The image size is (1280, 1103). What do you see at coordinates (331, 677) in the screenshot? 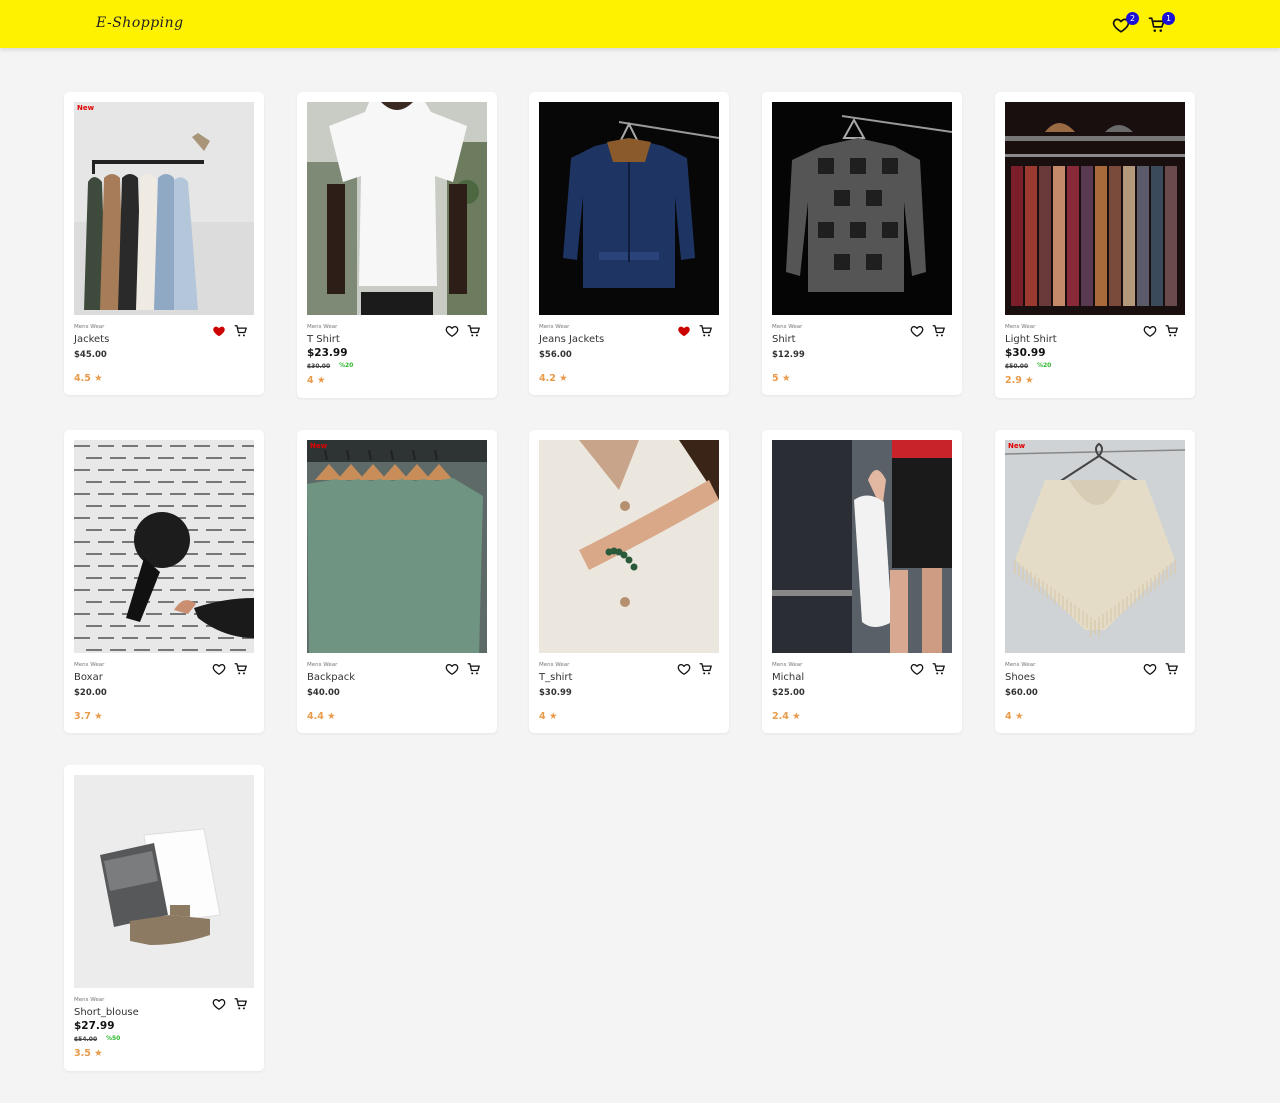
I see `product-name: Backpack` at bounding box center [331, 677].